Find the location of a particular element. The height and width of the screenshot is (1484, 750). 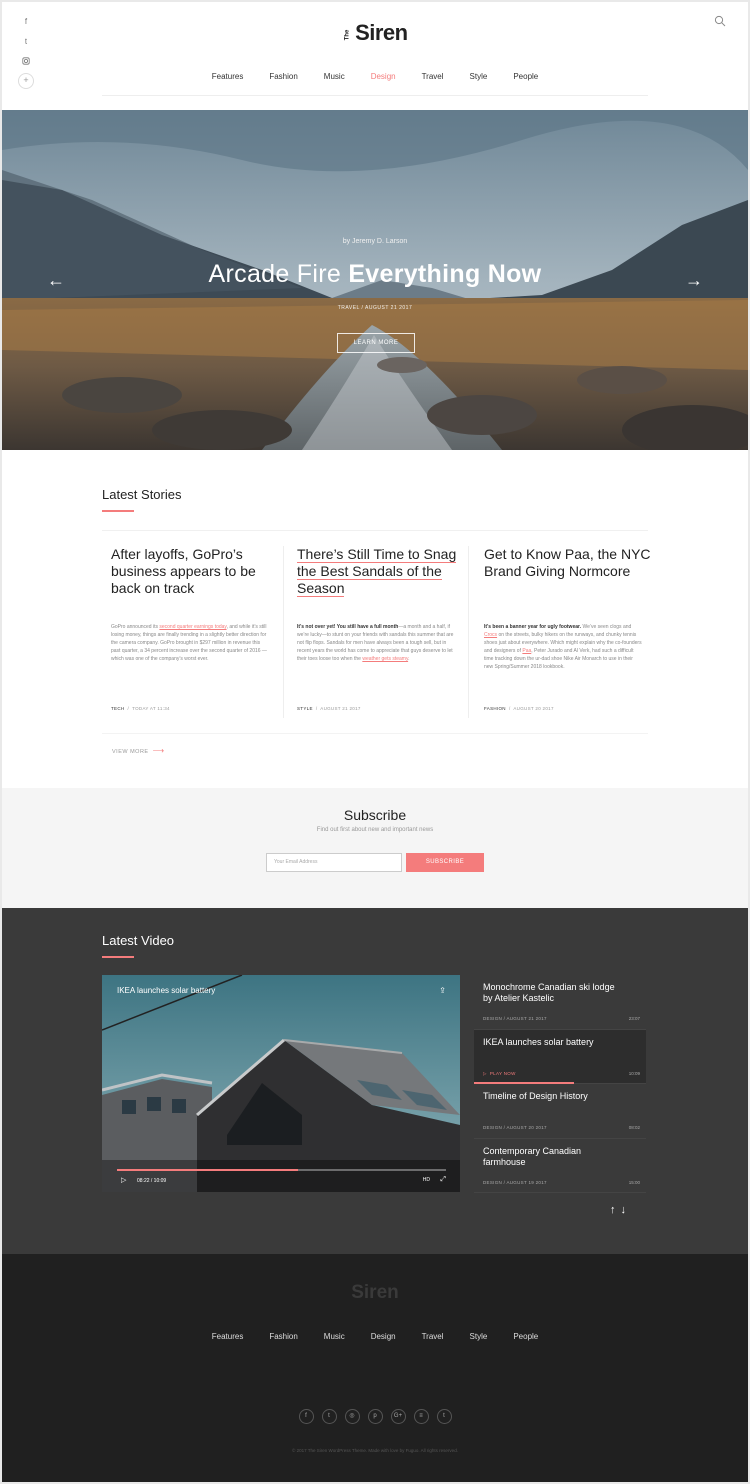

play-now-label: PLAY NOW is located at coordinates (502, 1073).